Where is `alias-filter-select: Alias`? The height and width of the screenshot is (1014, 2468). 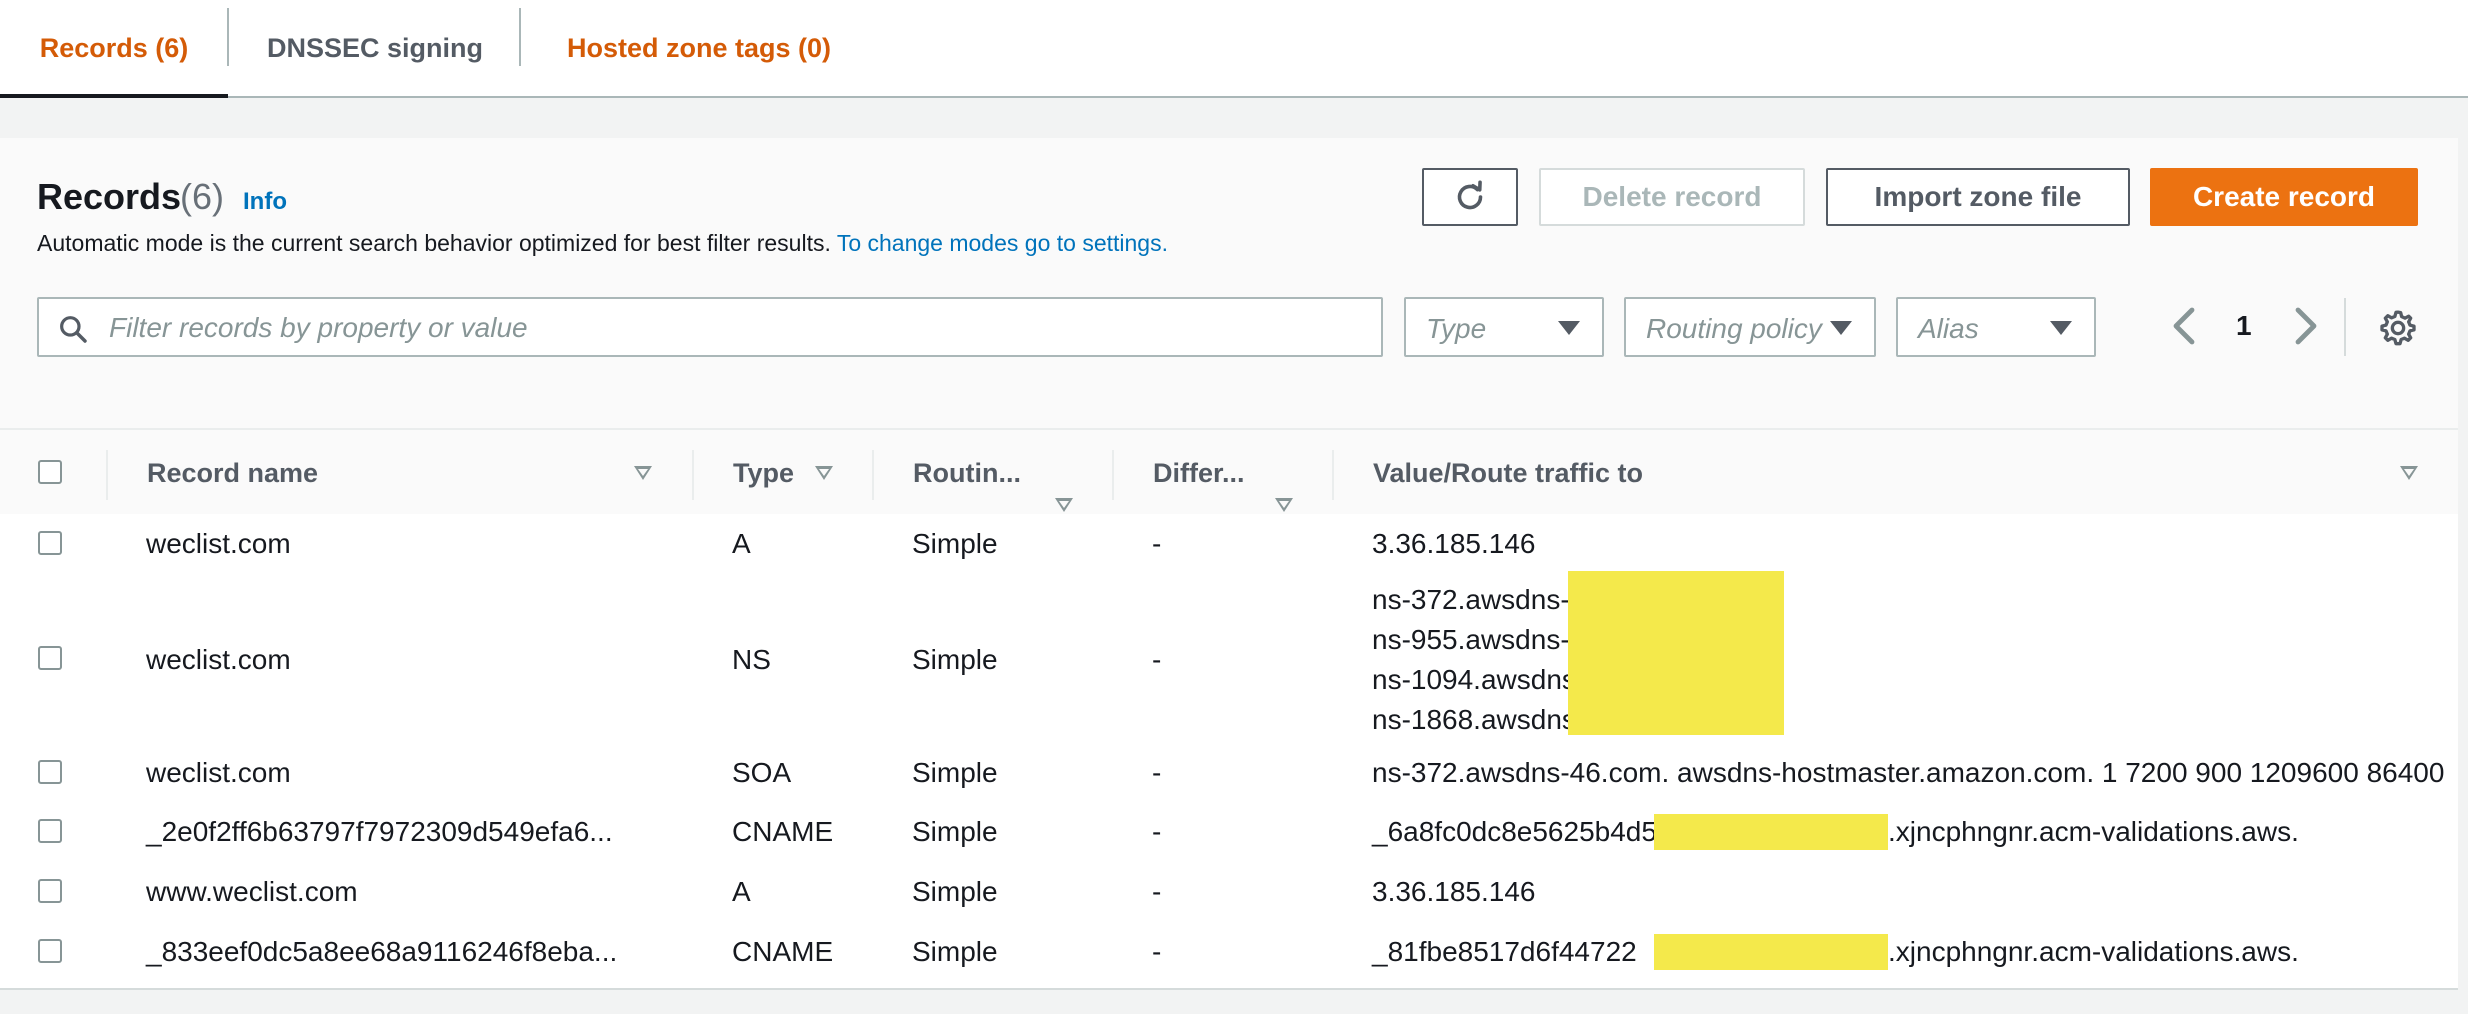
alias-filter-select: Alias is located at coordinates (1996, 327).